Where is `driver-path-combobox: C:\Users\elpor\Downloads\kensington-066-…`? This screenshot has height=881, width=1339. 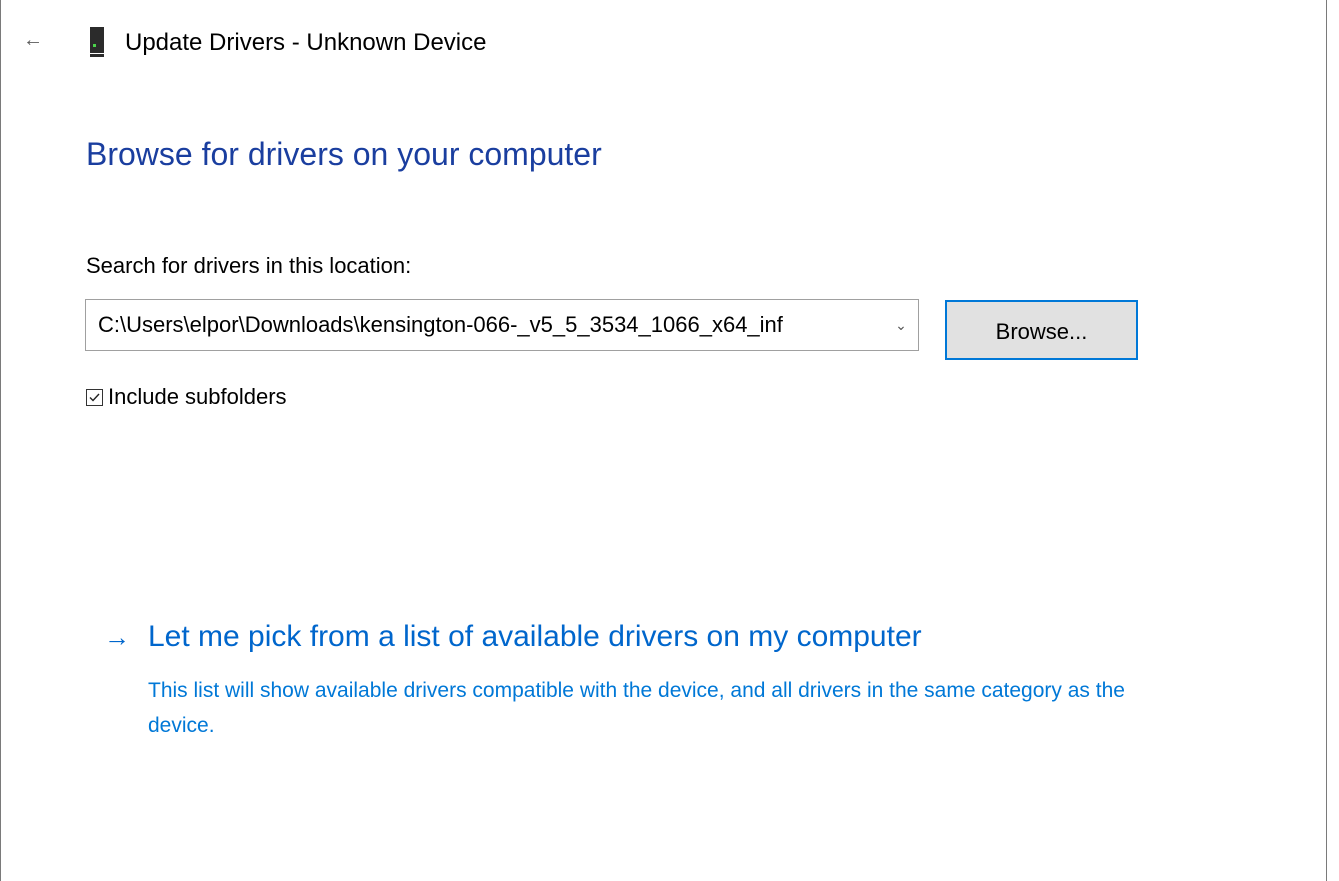 driver-path-combobox: C:\Users\elpor\Downloads\kensington-066-… is located at coordinates (502, 325).